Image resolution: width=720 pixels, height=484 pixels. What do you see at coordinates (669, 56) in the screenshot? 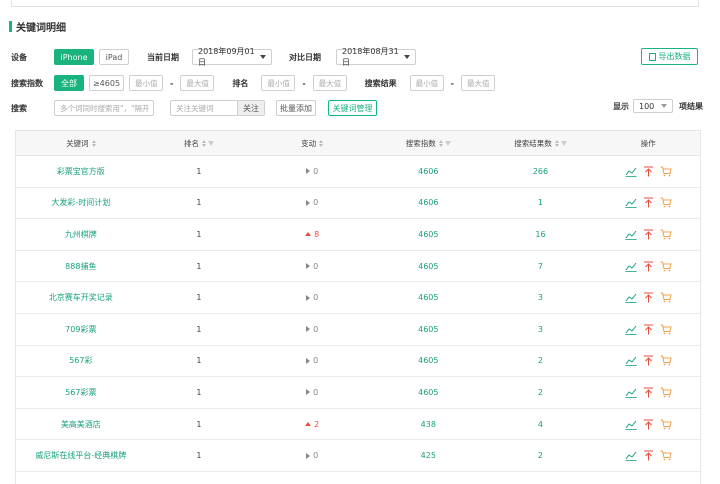
I see `export-data-button: 导出数据` at bounding box center [669, 56].